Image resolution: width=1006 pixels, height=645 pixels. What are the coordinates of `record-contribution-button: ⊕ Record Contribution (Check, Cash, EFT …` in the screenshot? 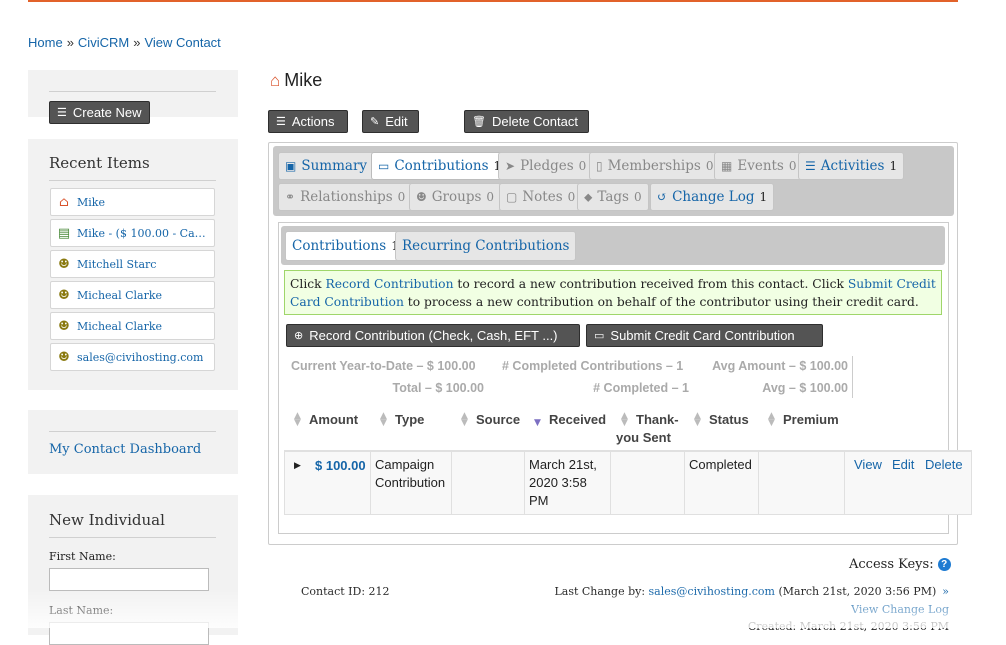 It's located at (433, 335).